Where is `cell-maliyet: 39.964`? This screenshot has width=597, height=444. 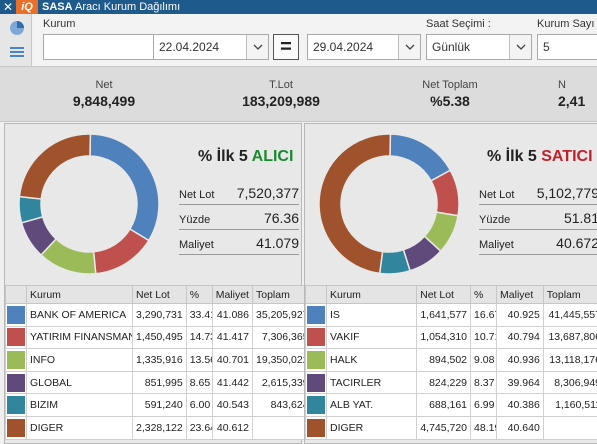 cell-maliyet: 39.964 is located at coordinates (520, 382).